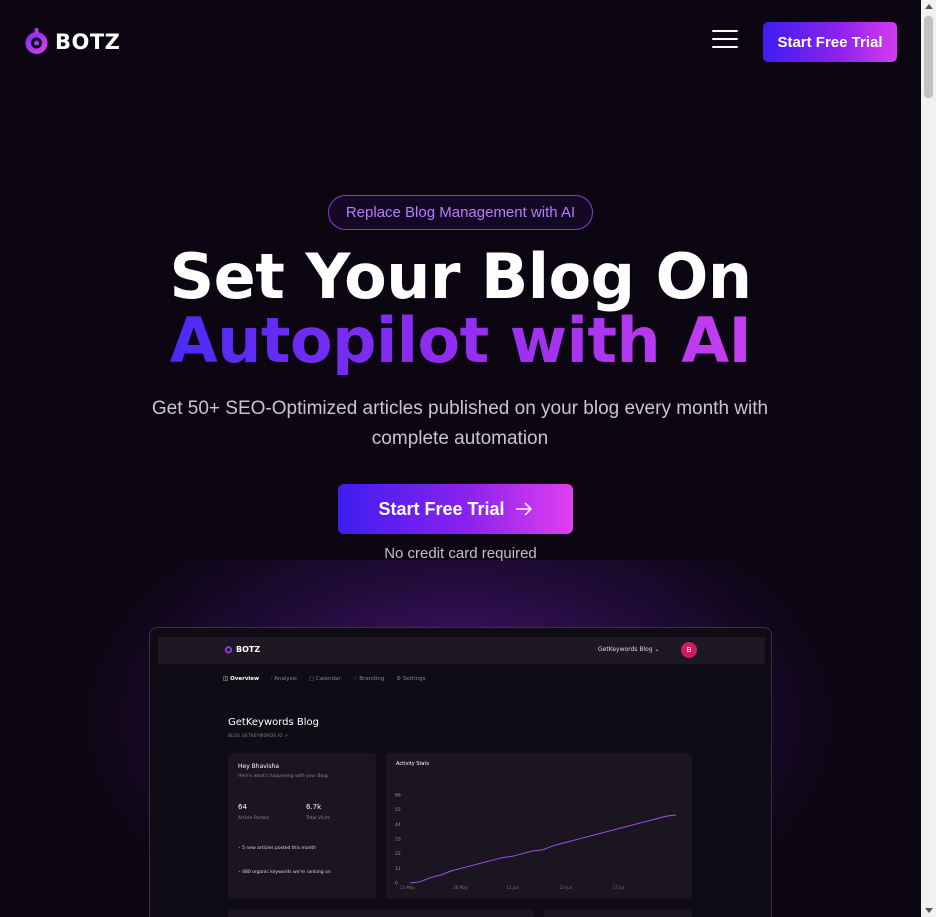 The height and width of the screenshot is (917, 936). I want to click on hero-start-free-trial-button: Start Free Trial, so click(455, 509).